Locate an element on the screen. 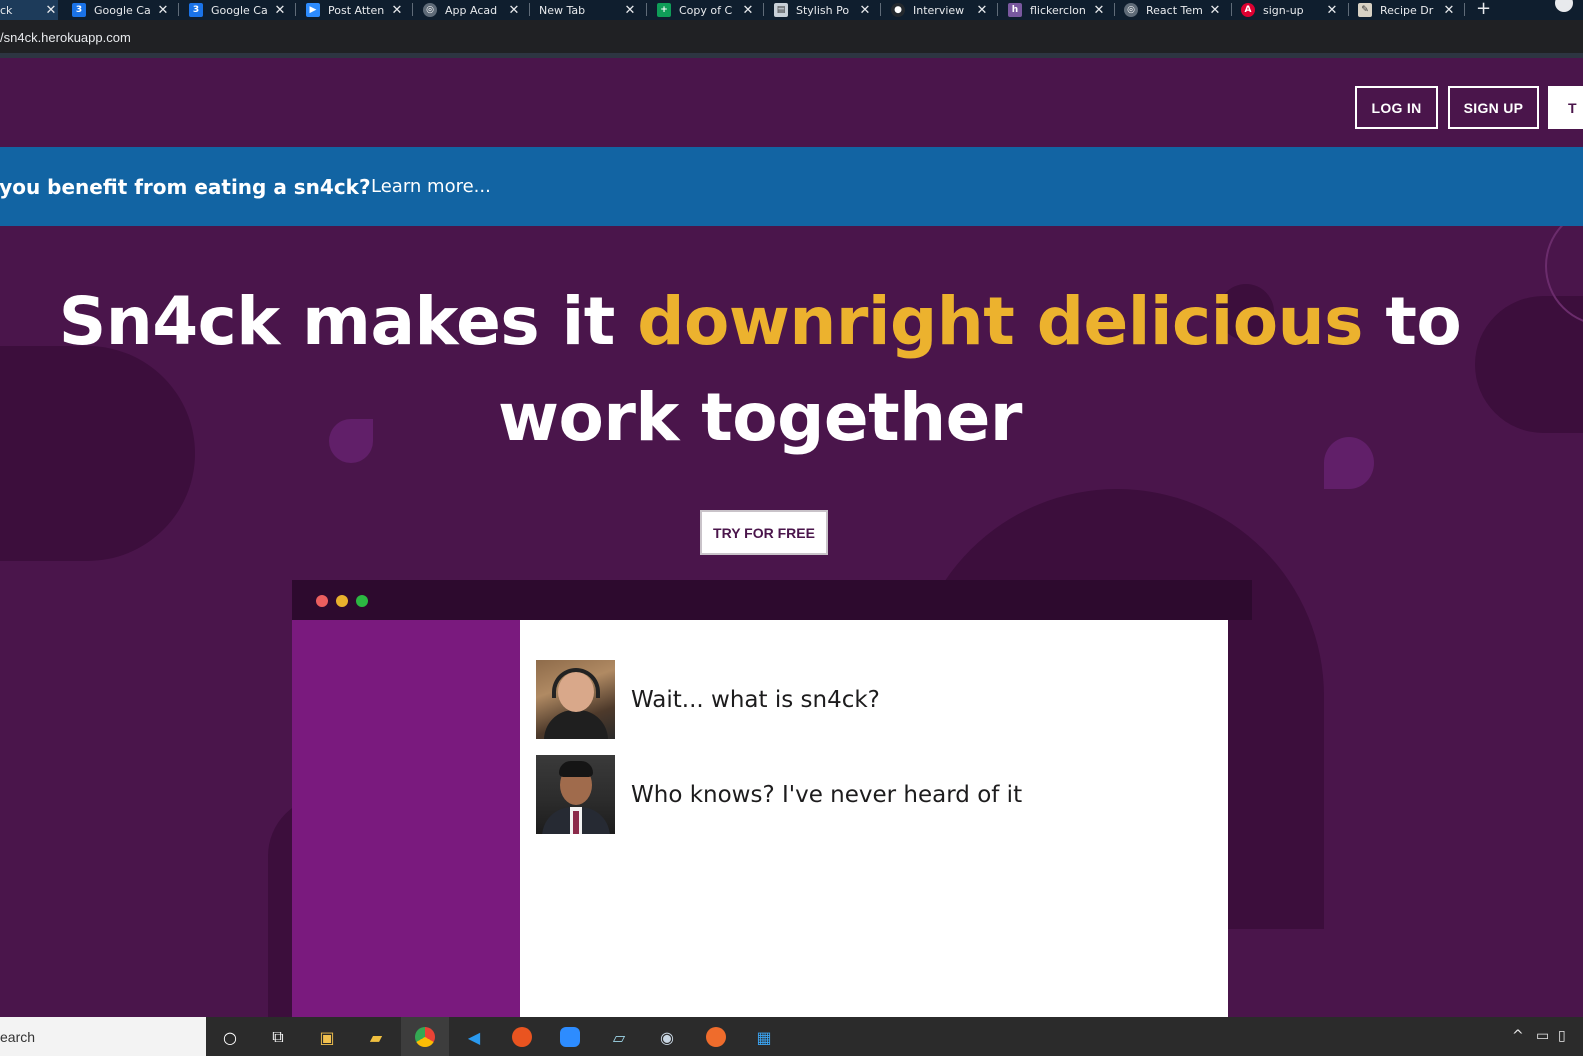 This screenshot has height=1056, width=1583. windows-taskbar: earch ○ ⧉ ▣ ▰ ◀ ▱ ◉ ▦ ^ ▭ ▯ is located at coordinates (791, 1036).